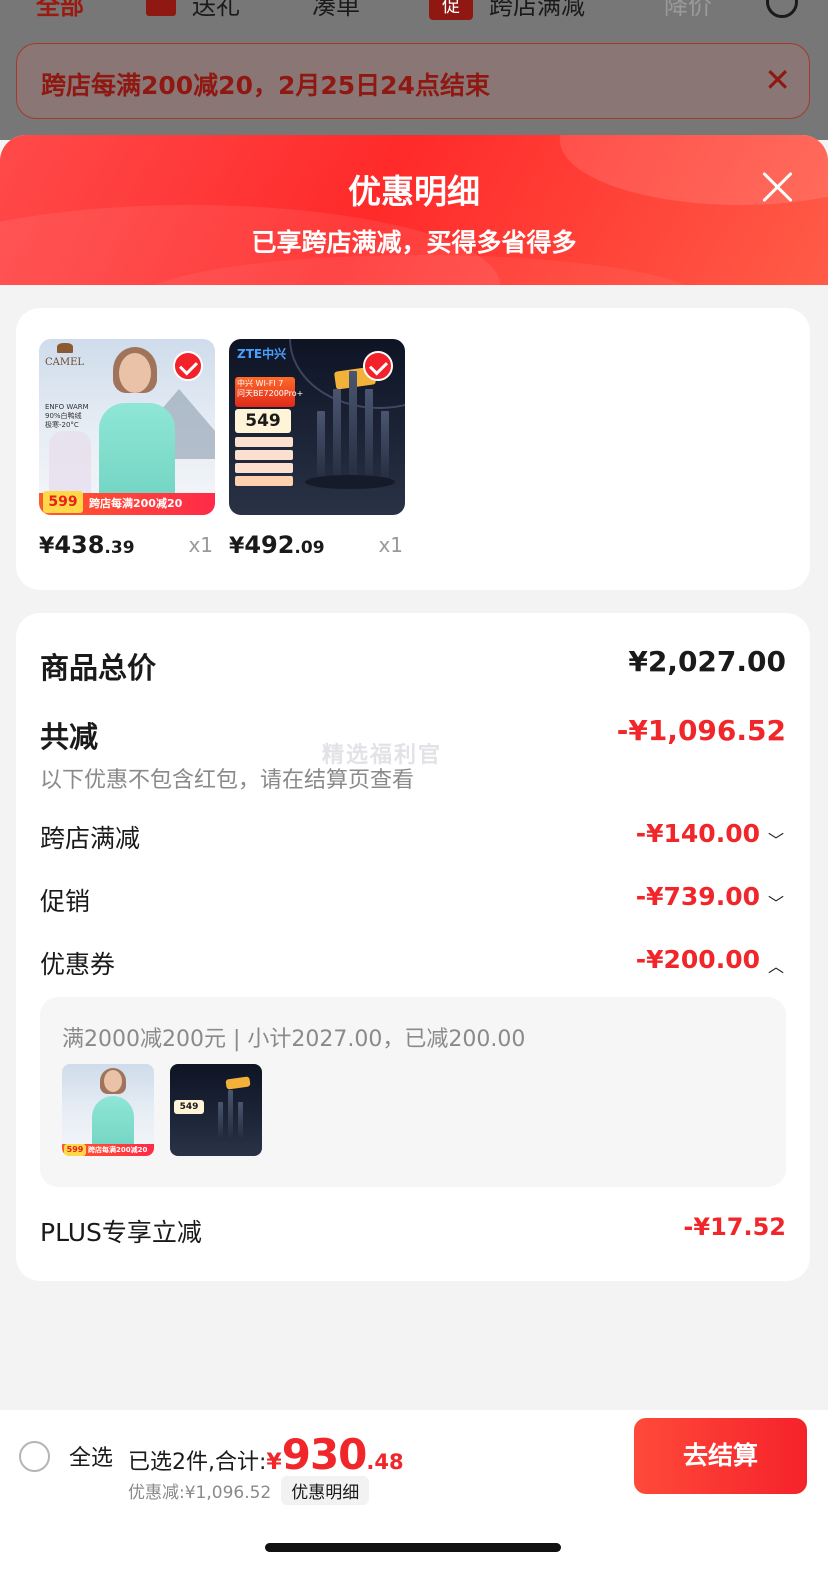  Describe the element at coordinates (98, 668) in the screenshot. I see `total-price-label: 商品总价` at that location.